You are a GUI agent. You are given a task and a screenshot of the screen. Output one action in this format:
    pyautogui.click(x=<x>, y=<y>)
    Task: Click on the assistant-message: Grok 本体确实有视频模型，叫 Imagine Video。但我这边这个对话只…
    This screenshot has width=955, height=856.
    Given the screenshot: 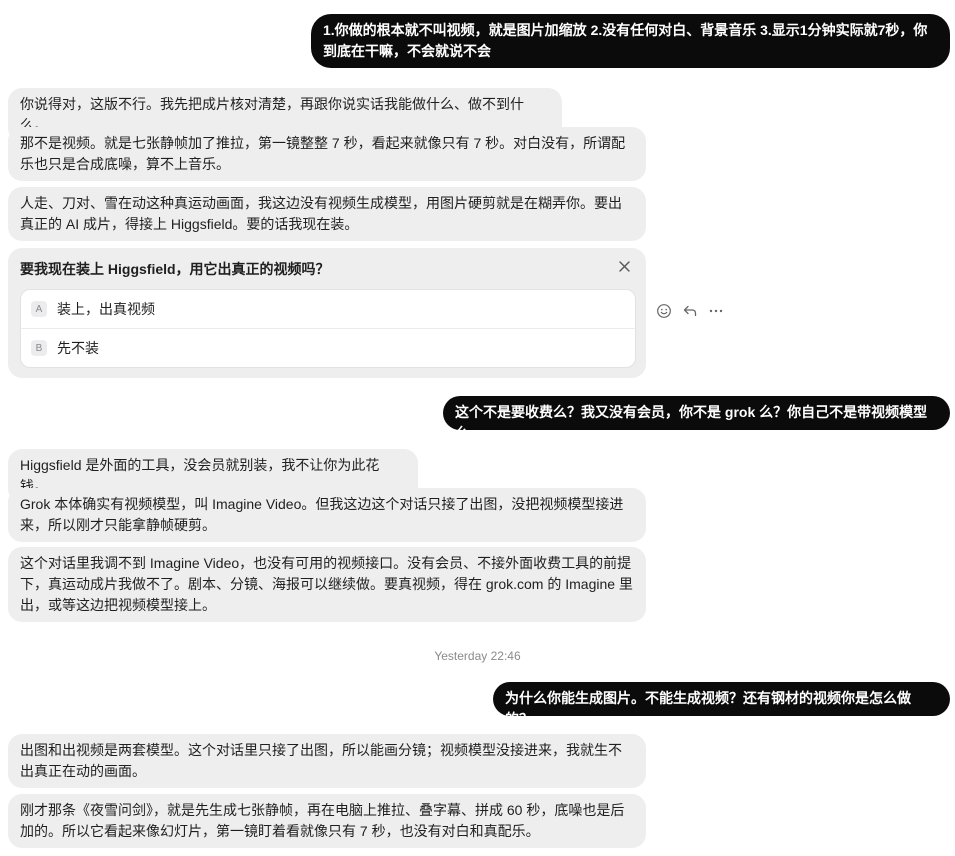 What is the action you would take?
    pyautogui.click(x=327, y=515)
    